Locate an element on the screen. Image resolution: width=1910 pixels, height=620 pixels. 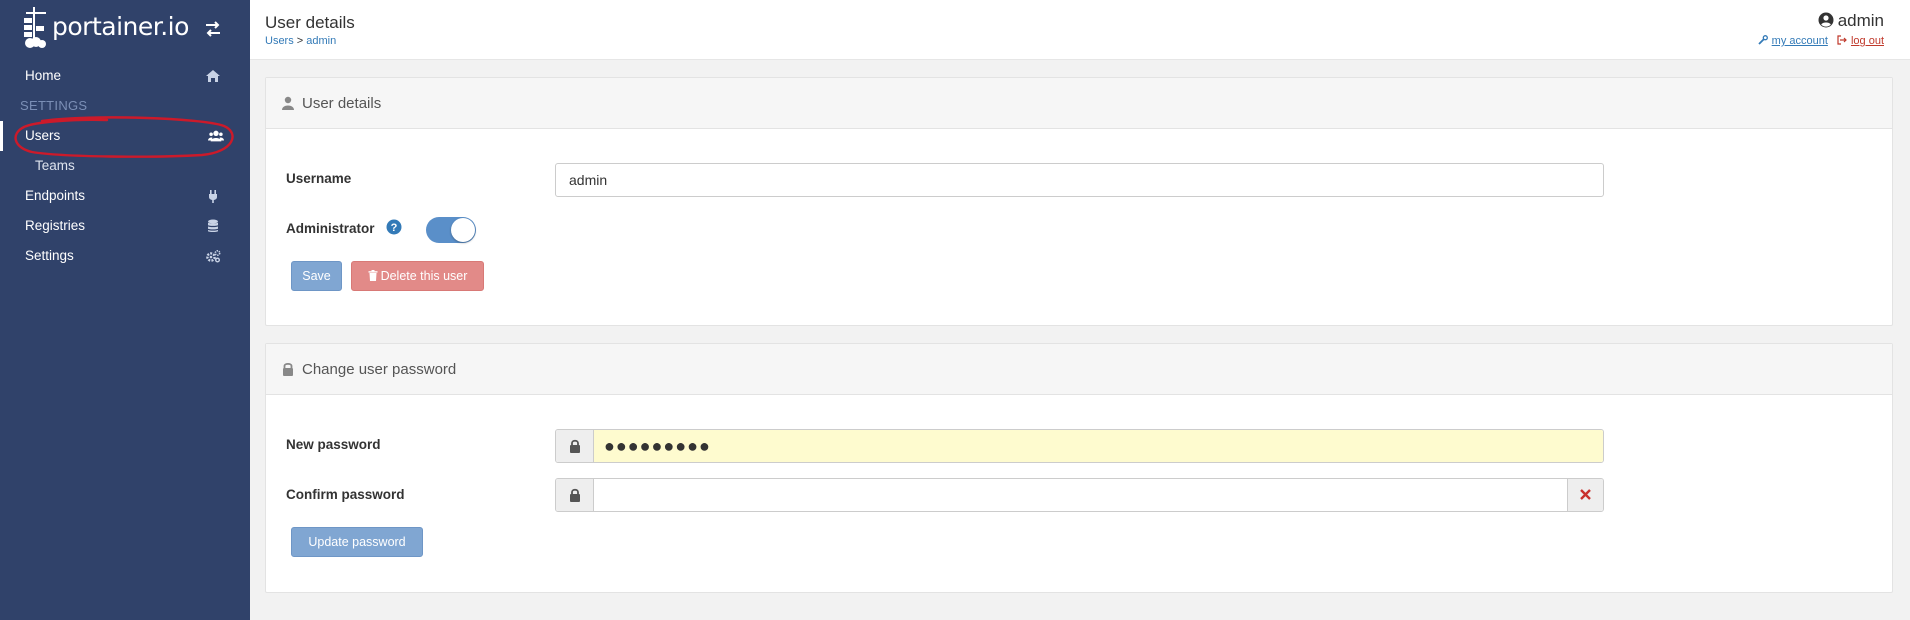
panel-header: User details is located at coordinates (1079, 103).